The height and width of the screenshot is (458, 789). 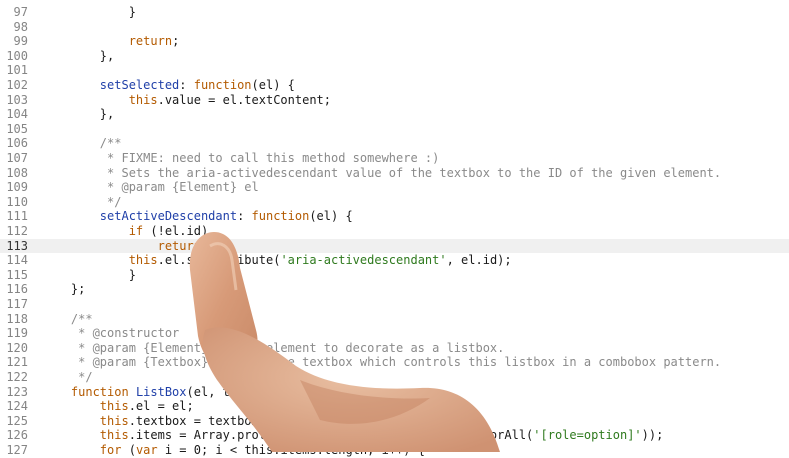 I want to click on line-code: /**, so click(x=67, y=319).